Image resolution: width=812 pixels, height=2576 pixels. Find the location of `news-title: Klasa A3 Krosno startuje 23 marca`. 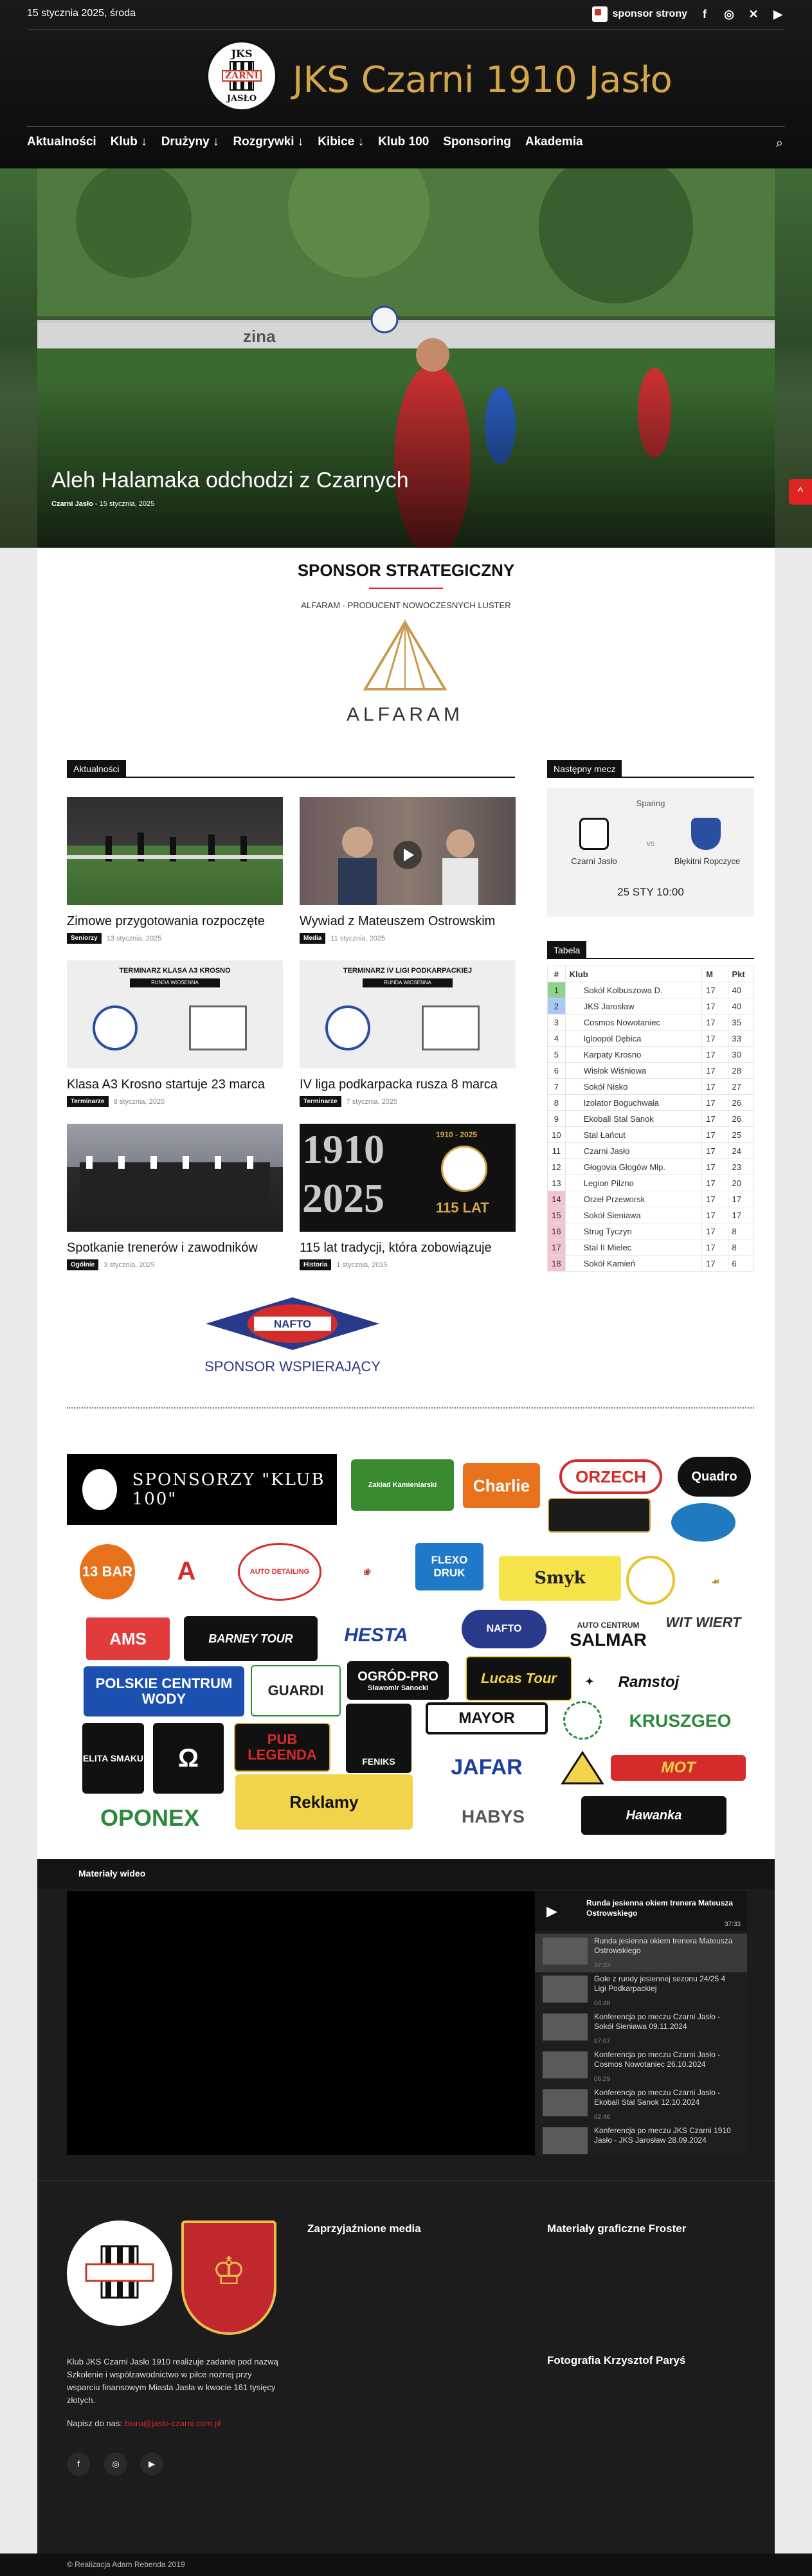

news-title: Klasa A3 Krosno startuje 23 marca is located at coordinates (175, 1084).